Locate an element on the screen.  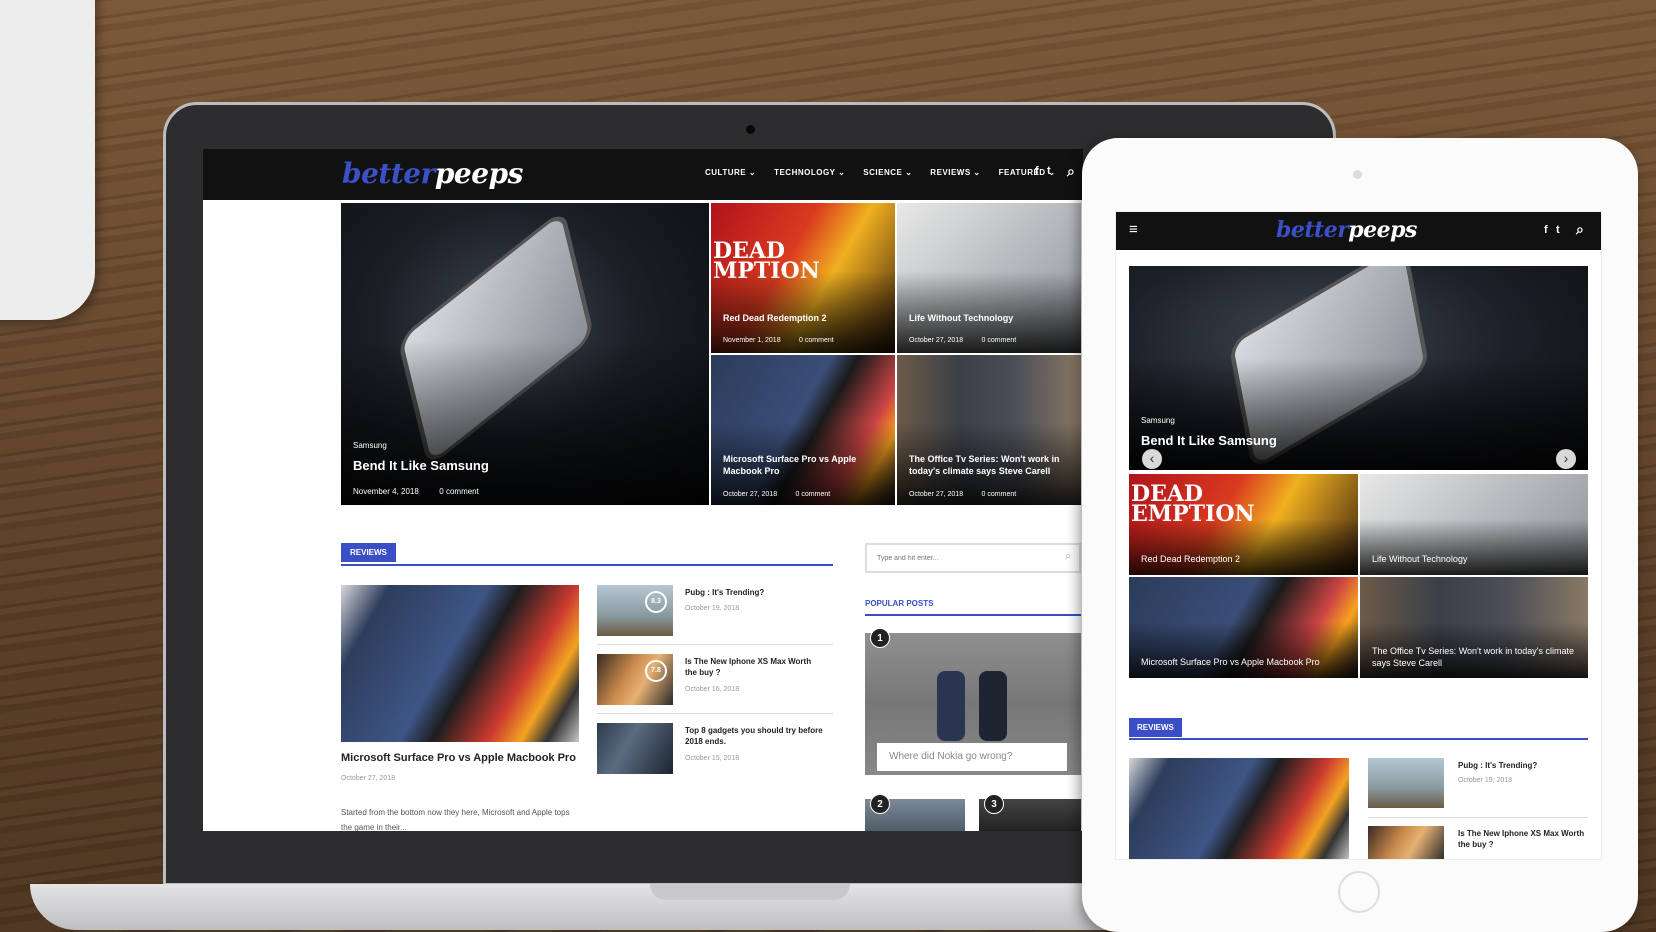
laptop-notch is located at coordinates (750, 892).